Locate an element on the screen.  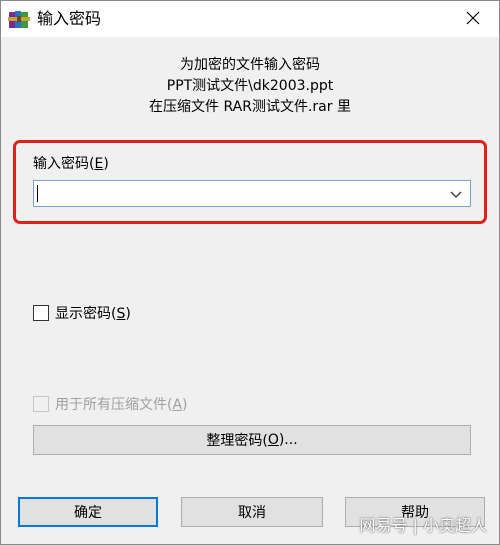
apply-all-checkbox is located at coordinates (41, 404).